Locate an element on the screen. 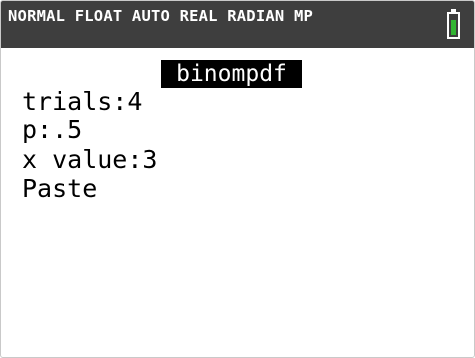 This screenshot has width=475, height=358. menu-title: binompdf is located at coordinates (231, 74).